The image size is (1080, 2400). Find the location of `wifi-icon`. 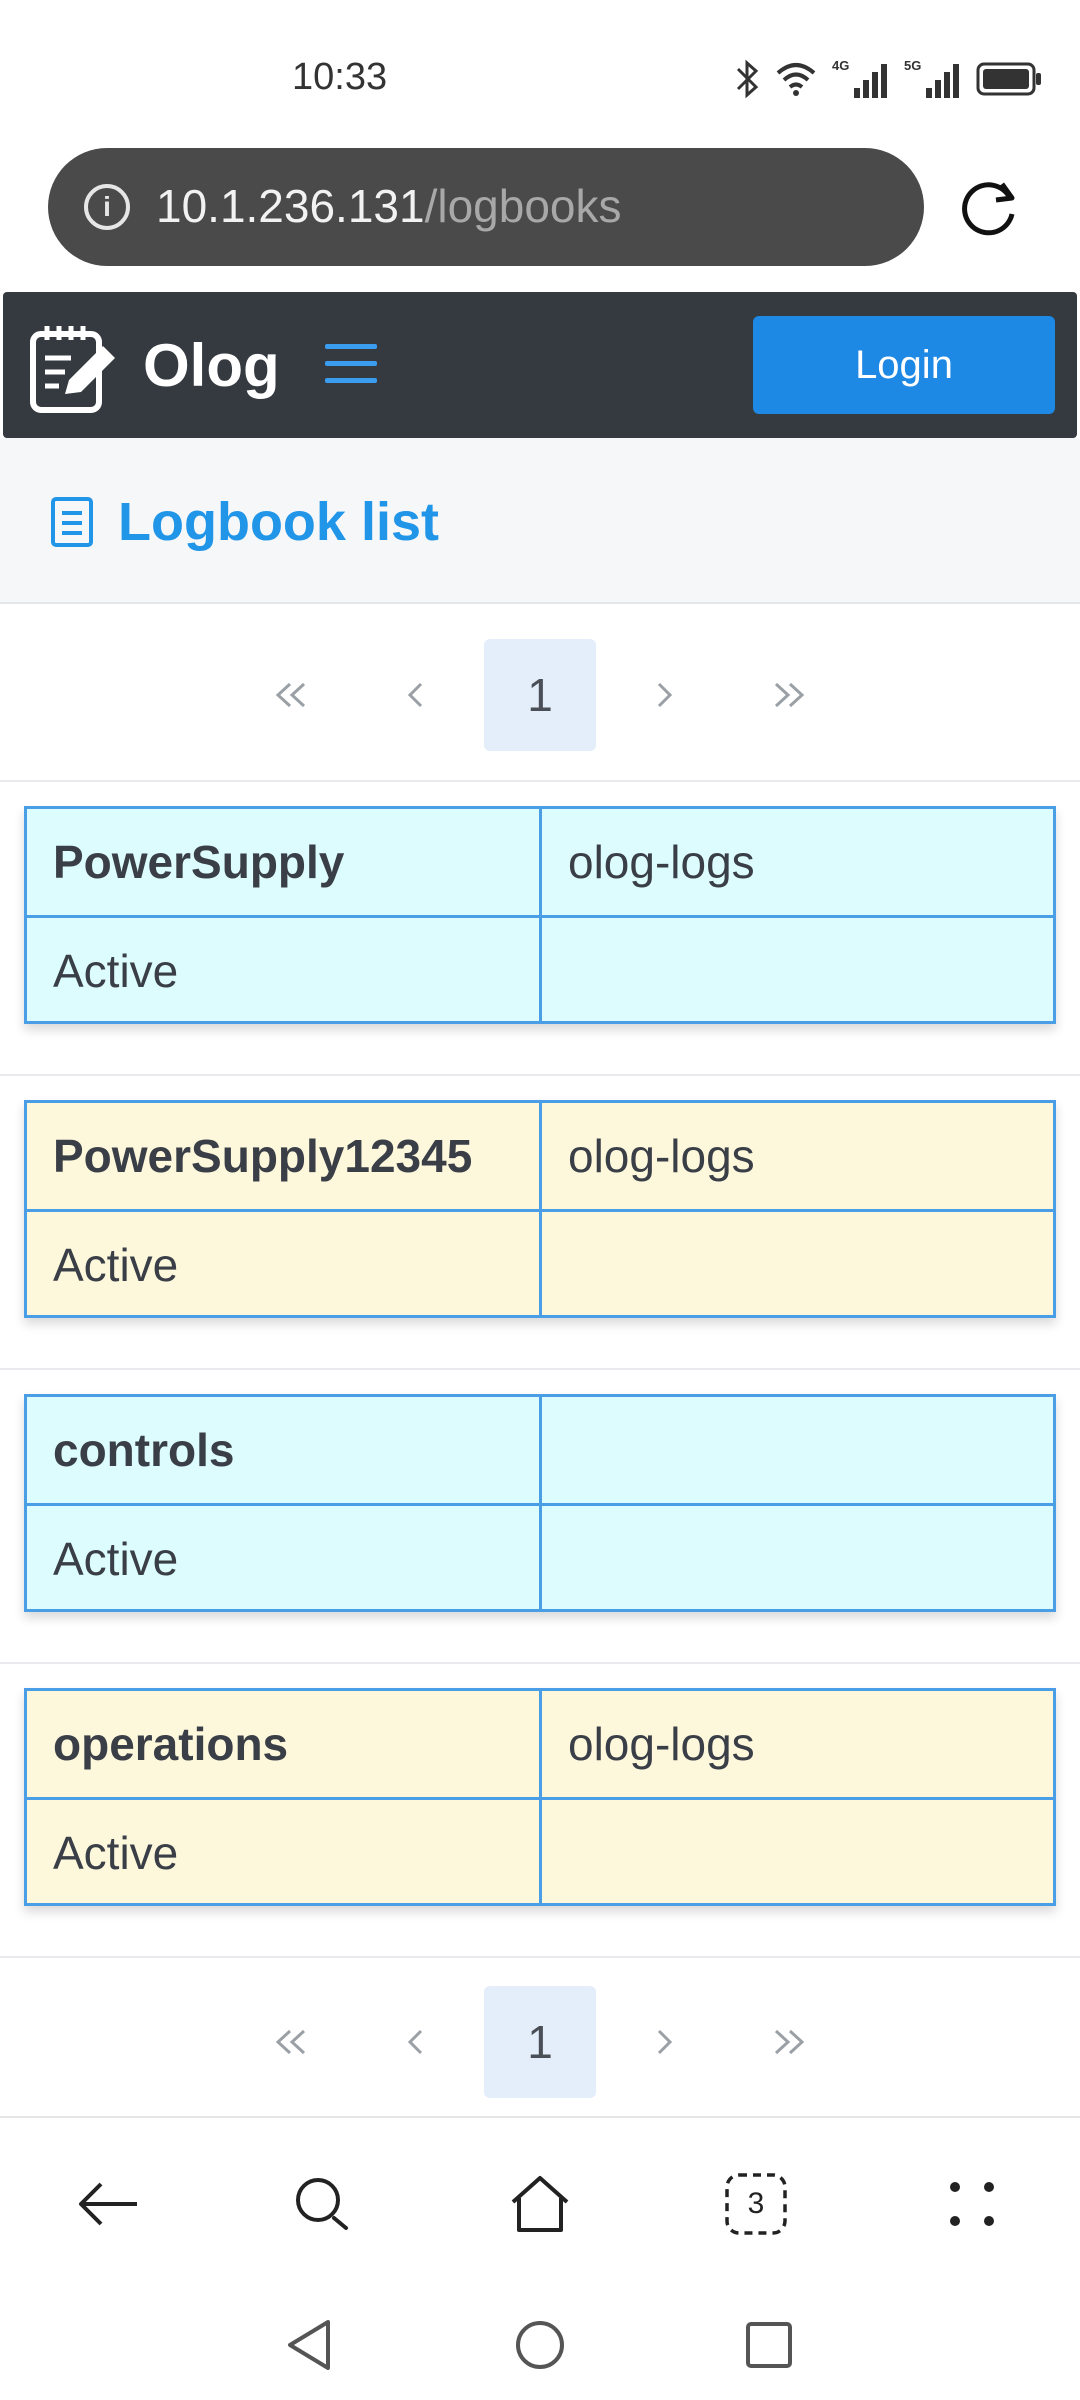

wifi-icon is located at coordinates (796, 79).